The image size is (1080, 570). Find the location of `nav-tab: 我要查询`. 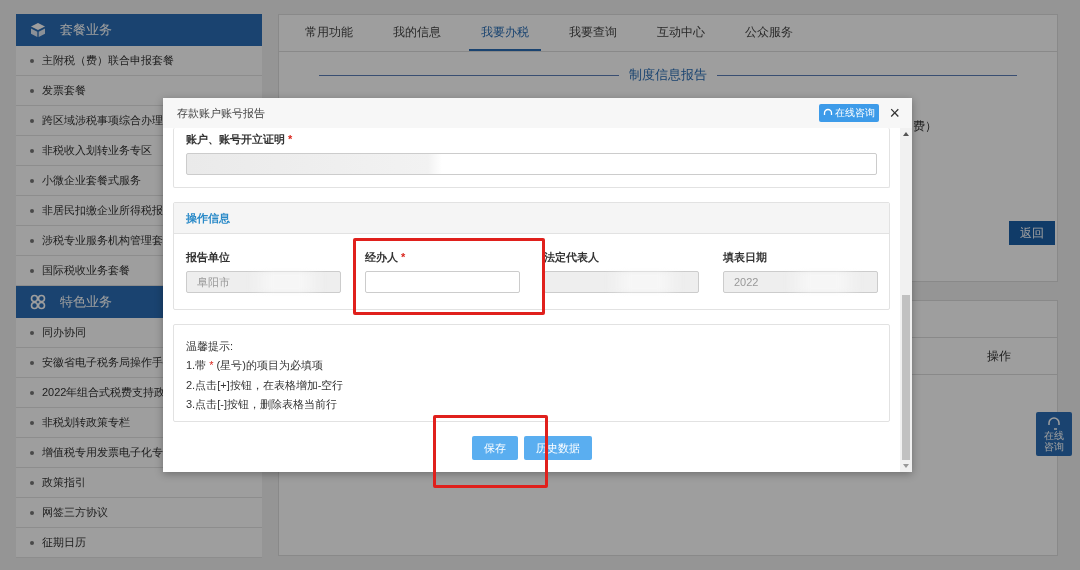

nav-tab: 我要查询 is located at coordinates (593, 33).